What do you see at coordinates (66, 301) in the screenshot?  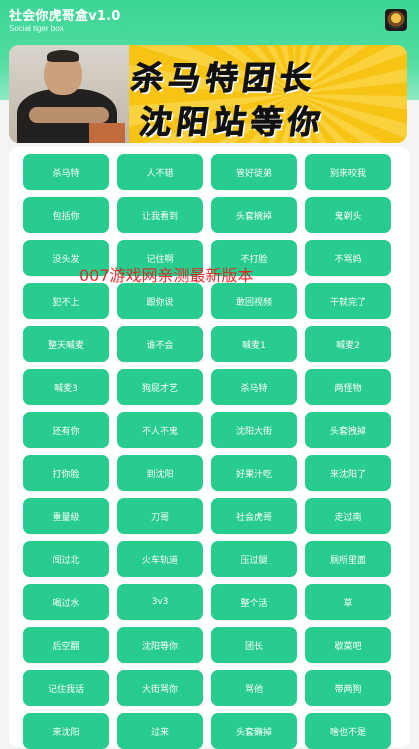 I see `sound-button: 犯不上` at bounding box center [66, 301].